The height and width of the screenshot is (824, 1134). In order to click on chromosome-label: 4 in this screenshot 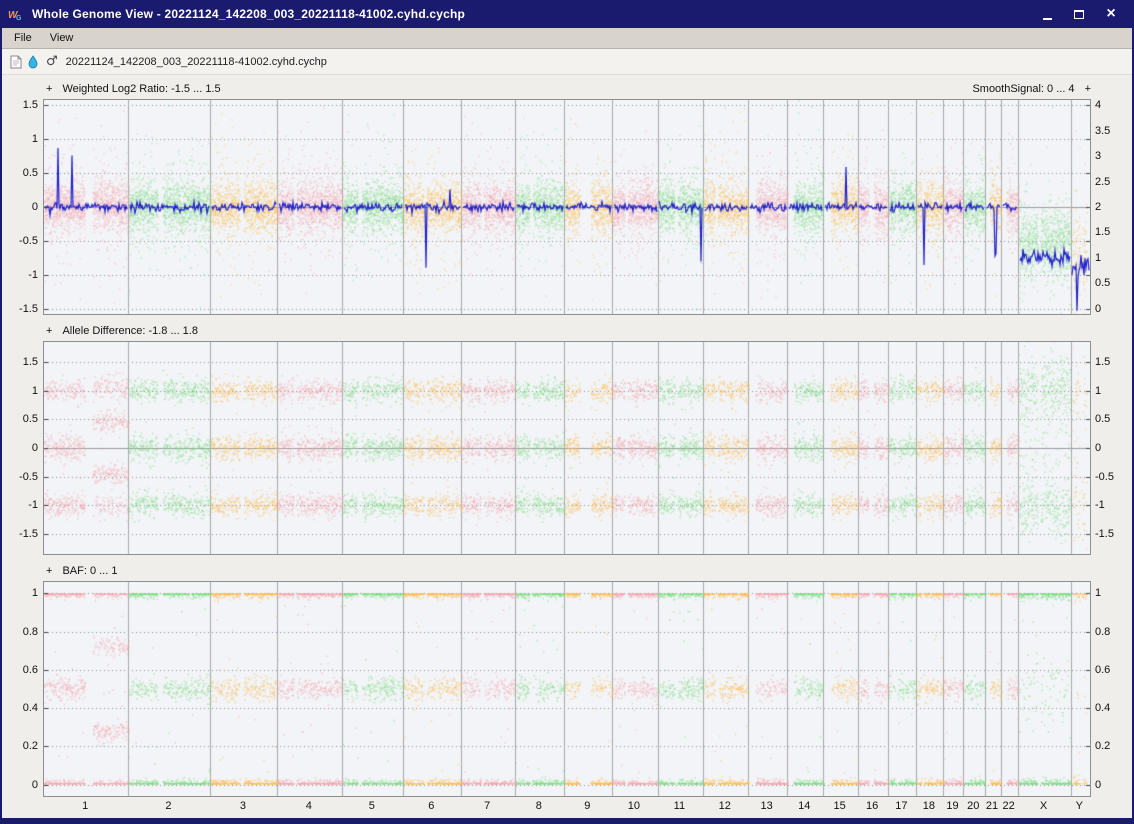, I will do `click(308, 806)`.